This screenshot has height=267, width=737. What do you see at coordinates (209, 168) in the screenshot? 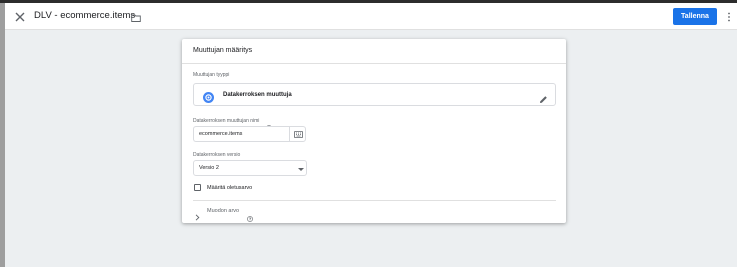
I see `version-value: Versio 2` at bounding box center [209, 168].